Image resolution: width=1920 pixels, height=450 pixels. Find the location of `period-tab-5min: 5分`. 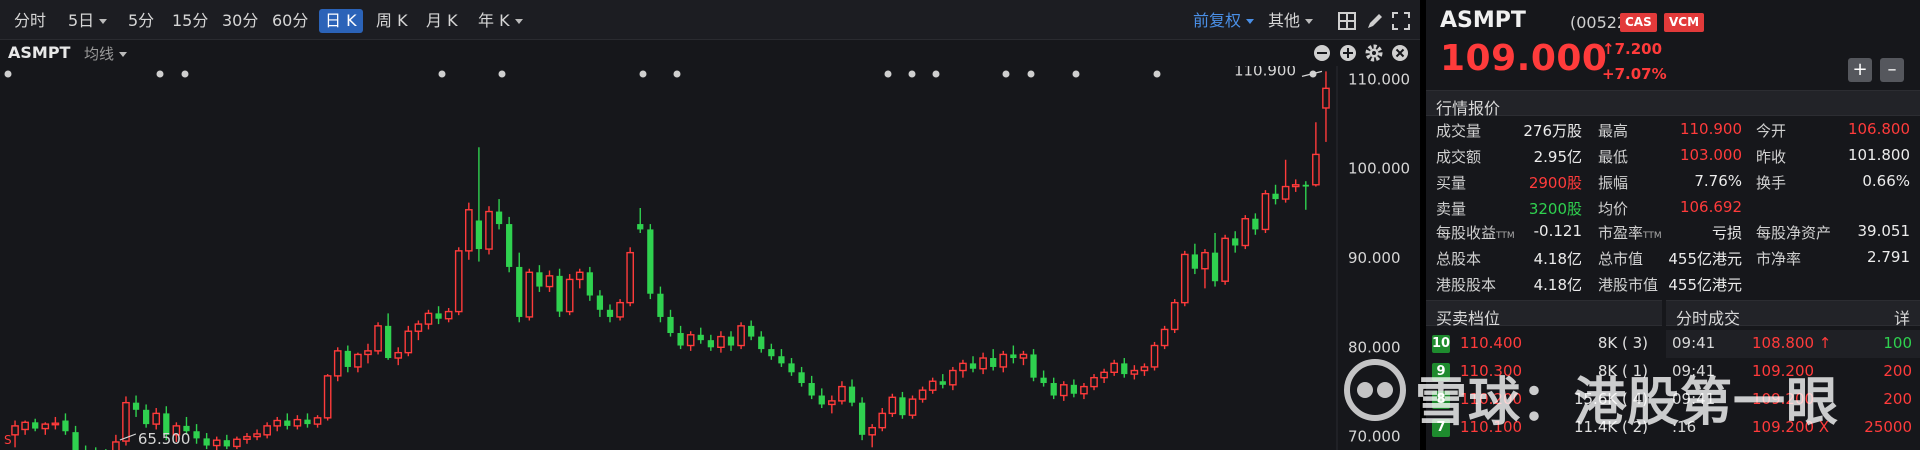

period-tab-5min: 5分 is located at coordinates (141, 21).